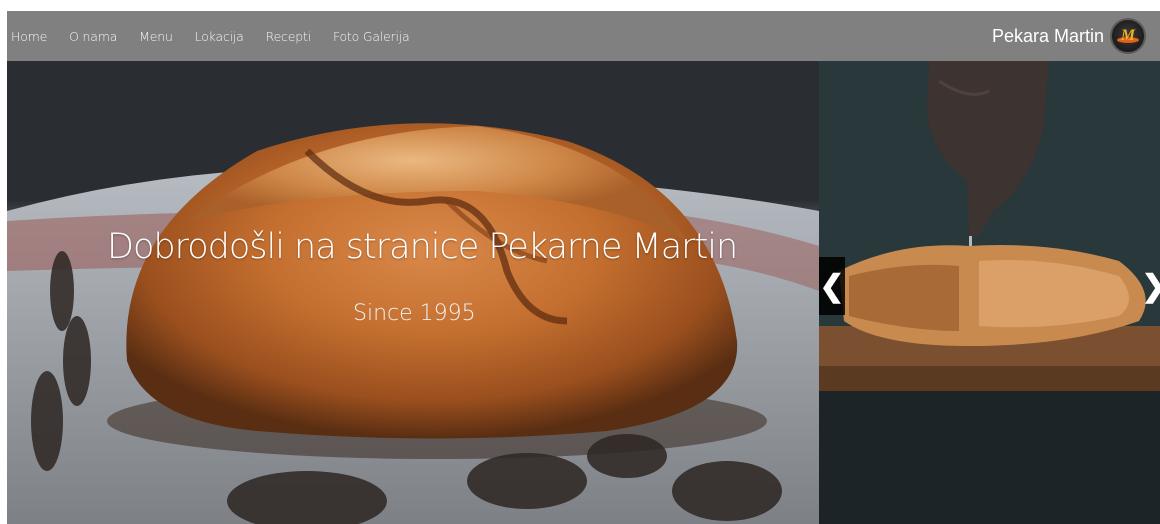  I want to click on brand-logo: M, so click(1128, 36).